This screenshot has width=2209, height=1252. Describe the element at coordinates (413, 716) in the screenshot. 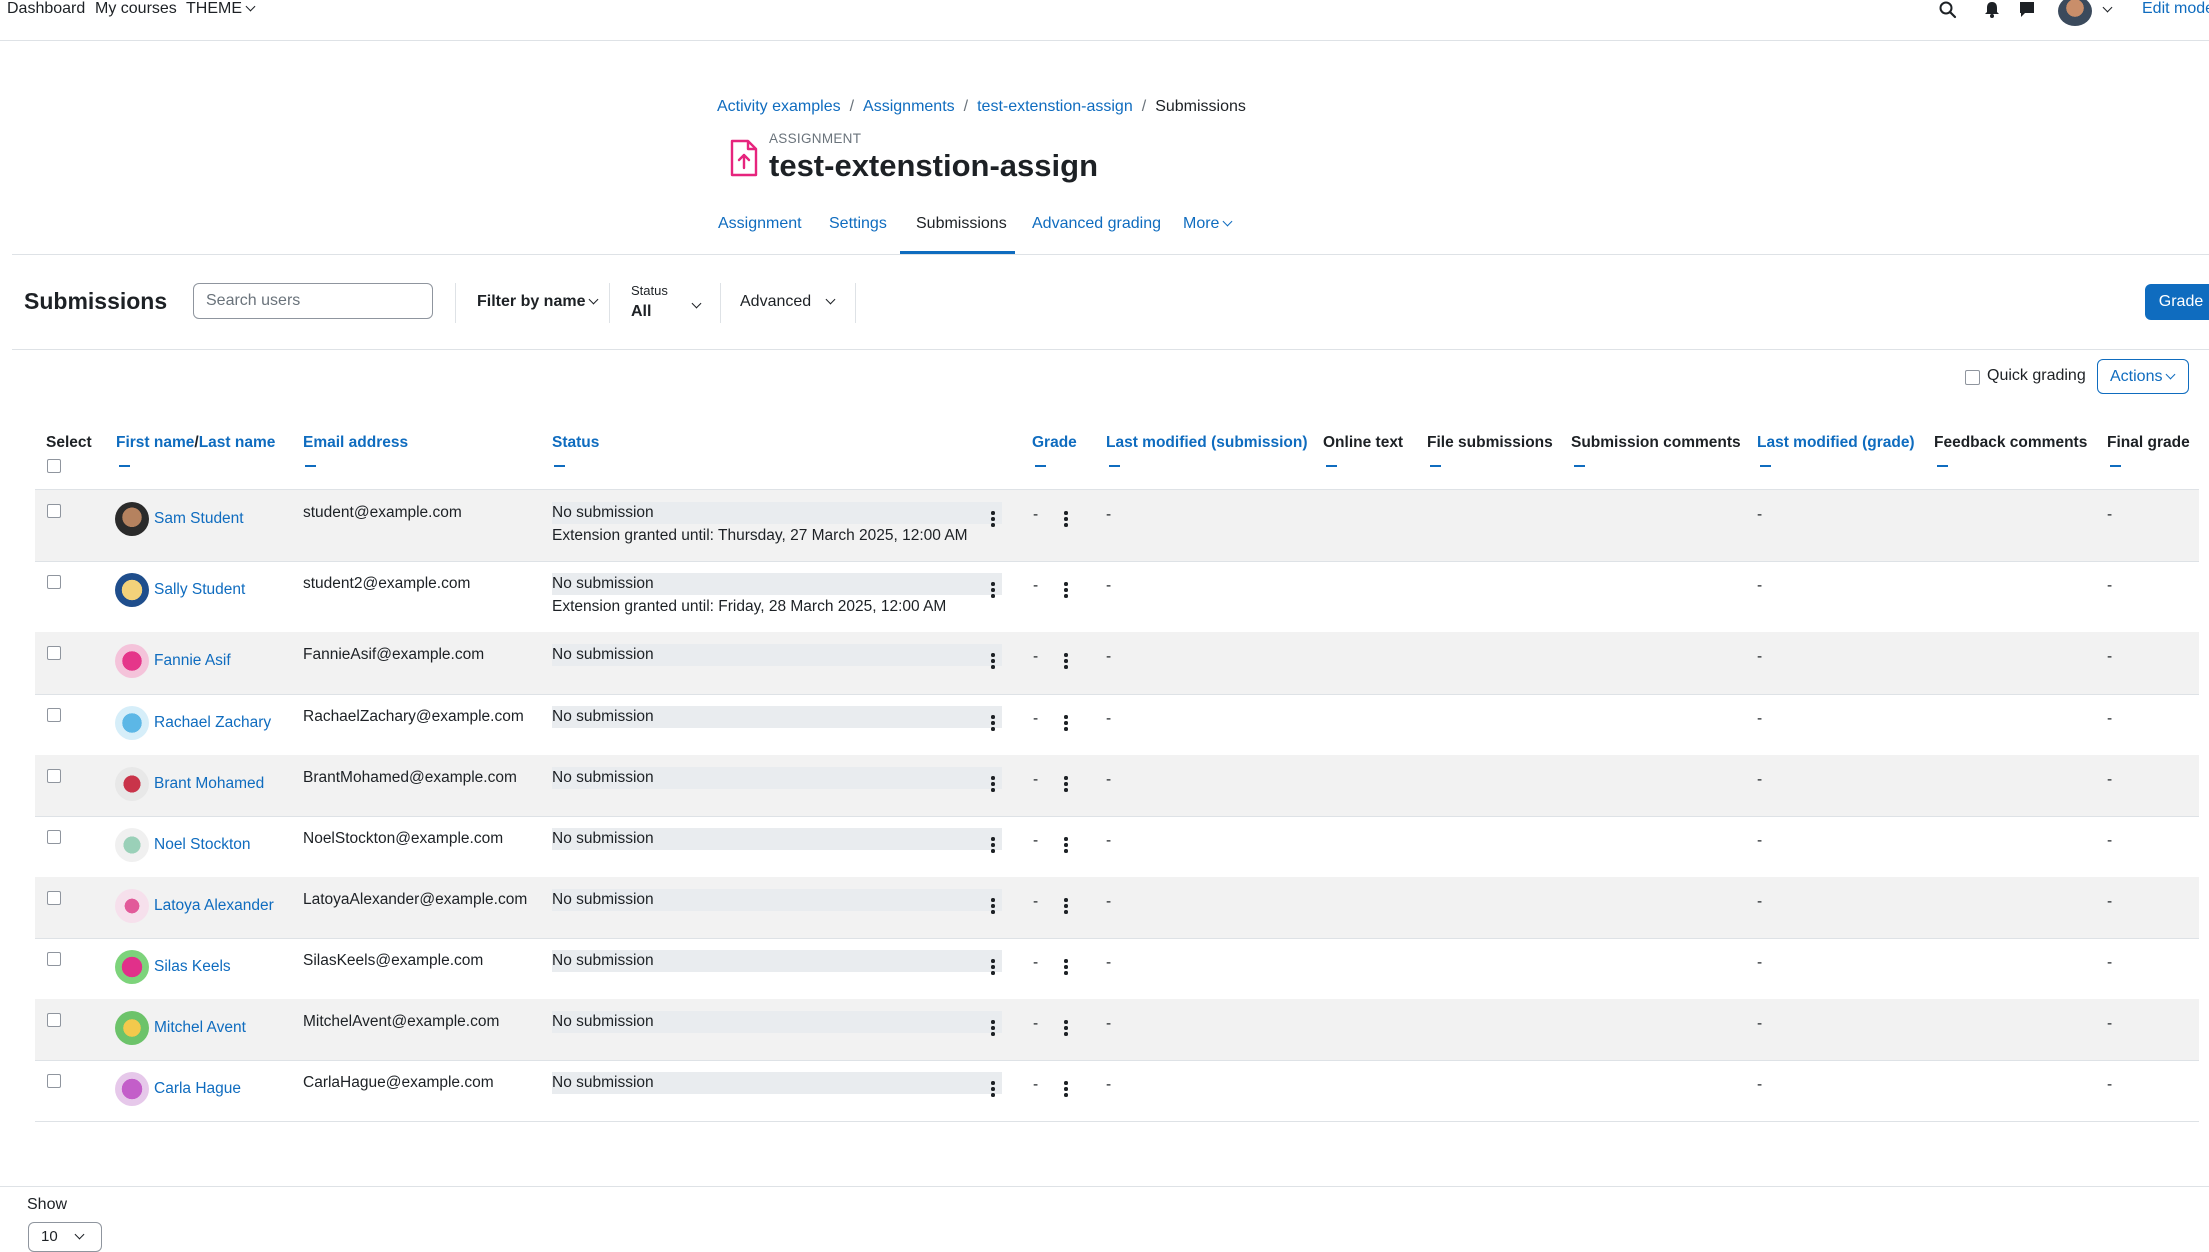

I see `student-email: RachaelZachary@example.com` at that location.